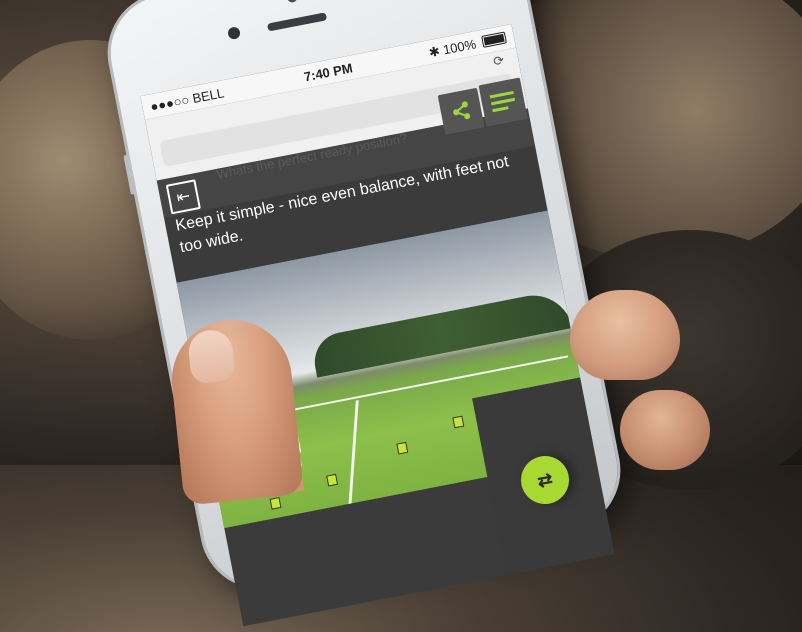  I want to click on earpiece-speaker, so click(297, 22).